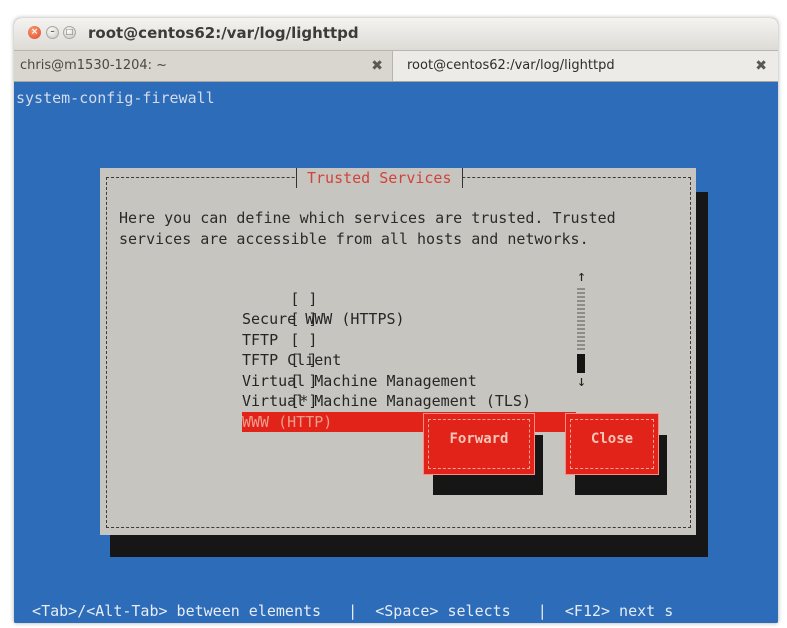 The image size is (787, 628). Describe the element at coordinates (202, 66) in the screenshot. I see `tab-chris-home: chris@m1530-1204: ~ ✖` at that location.